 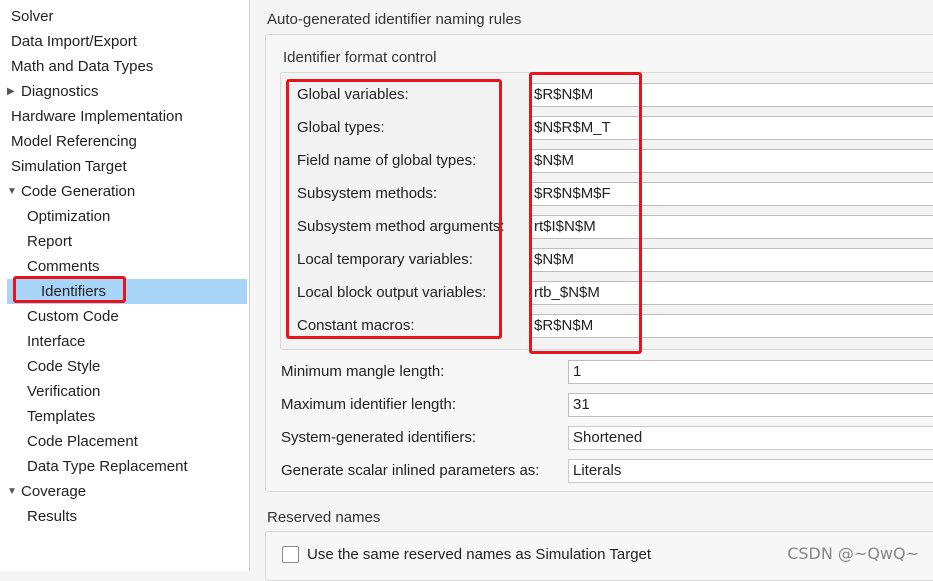 What do you see at coordinates (341, 127) in the screenshot?
I see `global-types-label: Global types:` at bounding box center [341, 127].